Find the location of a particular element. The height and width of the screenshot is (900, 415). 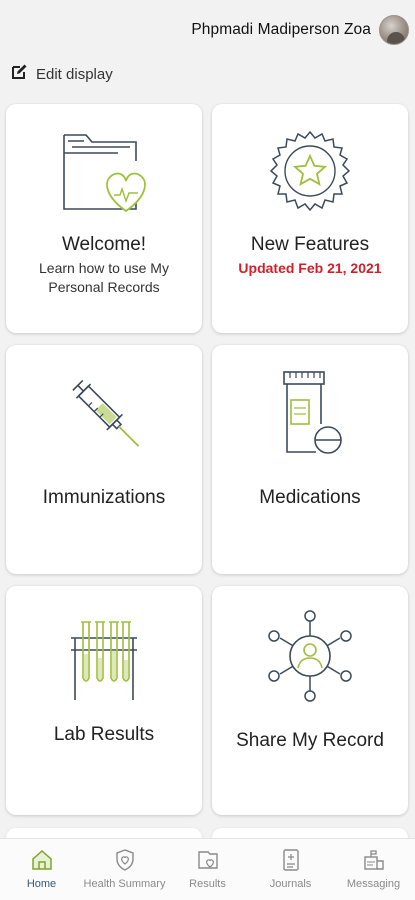

immunizations-tile: Immunizations is located at coordinates (104, 459).